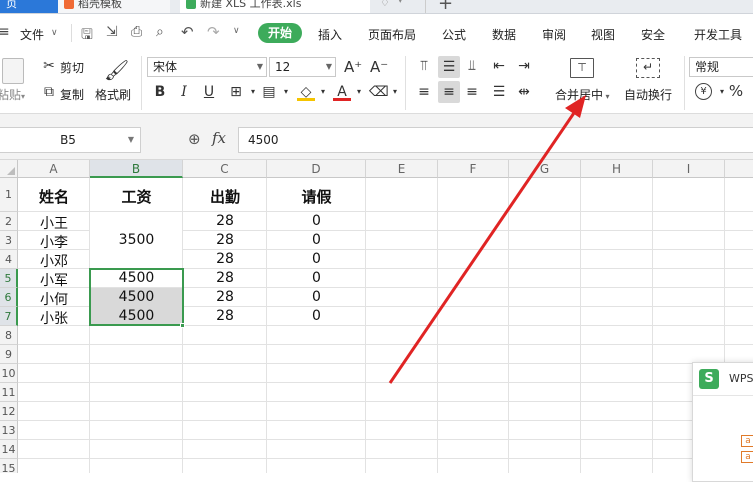 The image size is (753, 482). What do you see at coordinates (306, 92) in the screenshot?
I see `fill-color-icon: ◇` at bounding box center [306, 92].